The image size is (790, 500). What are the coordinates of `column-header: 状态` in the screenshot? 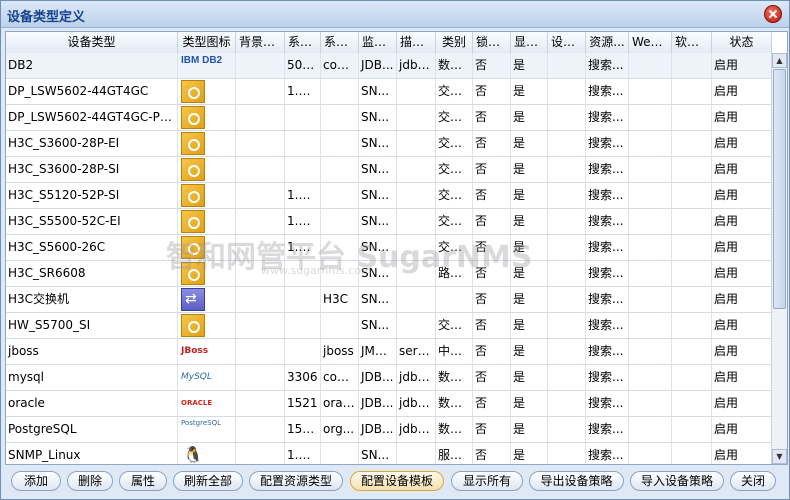 It's located at (742, 42).